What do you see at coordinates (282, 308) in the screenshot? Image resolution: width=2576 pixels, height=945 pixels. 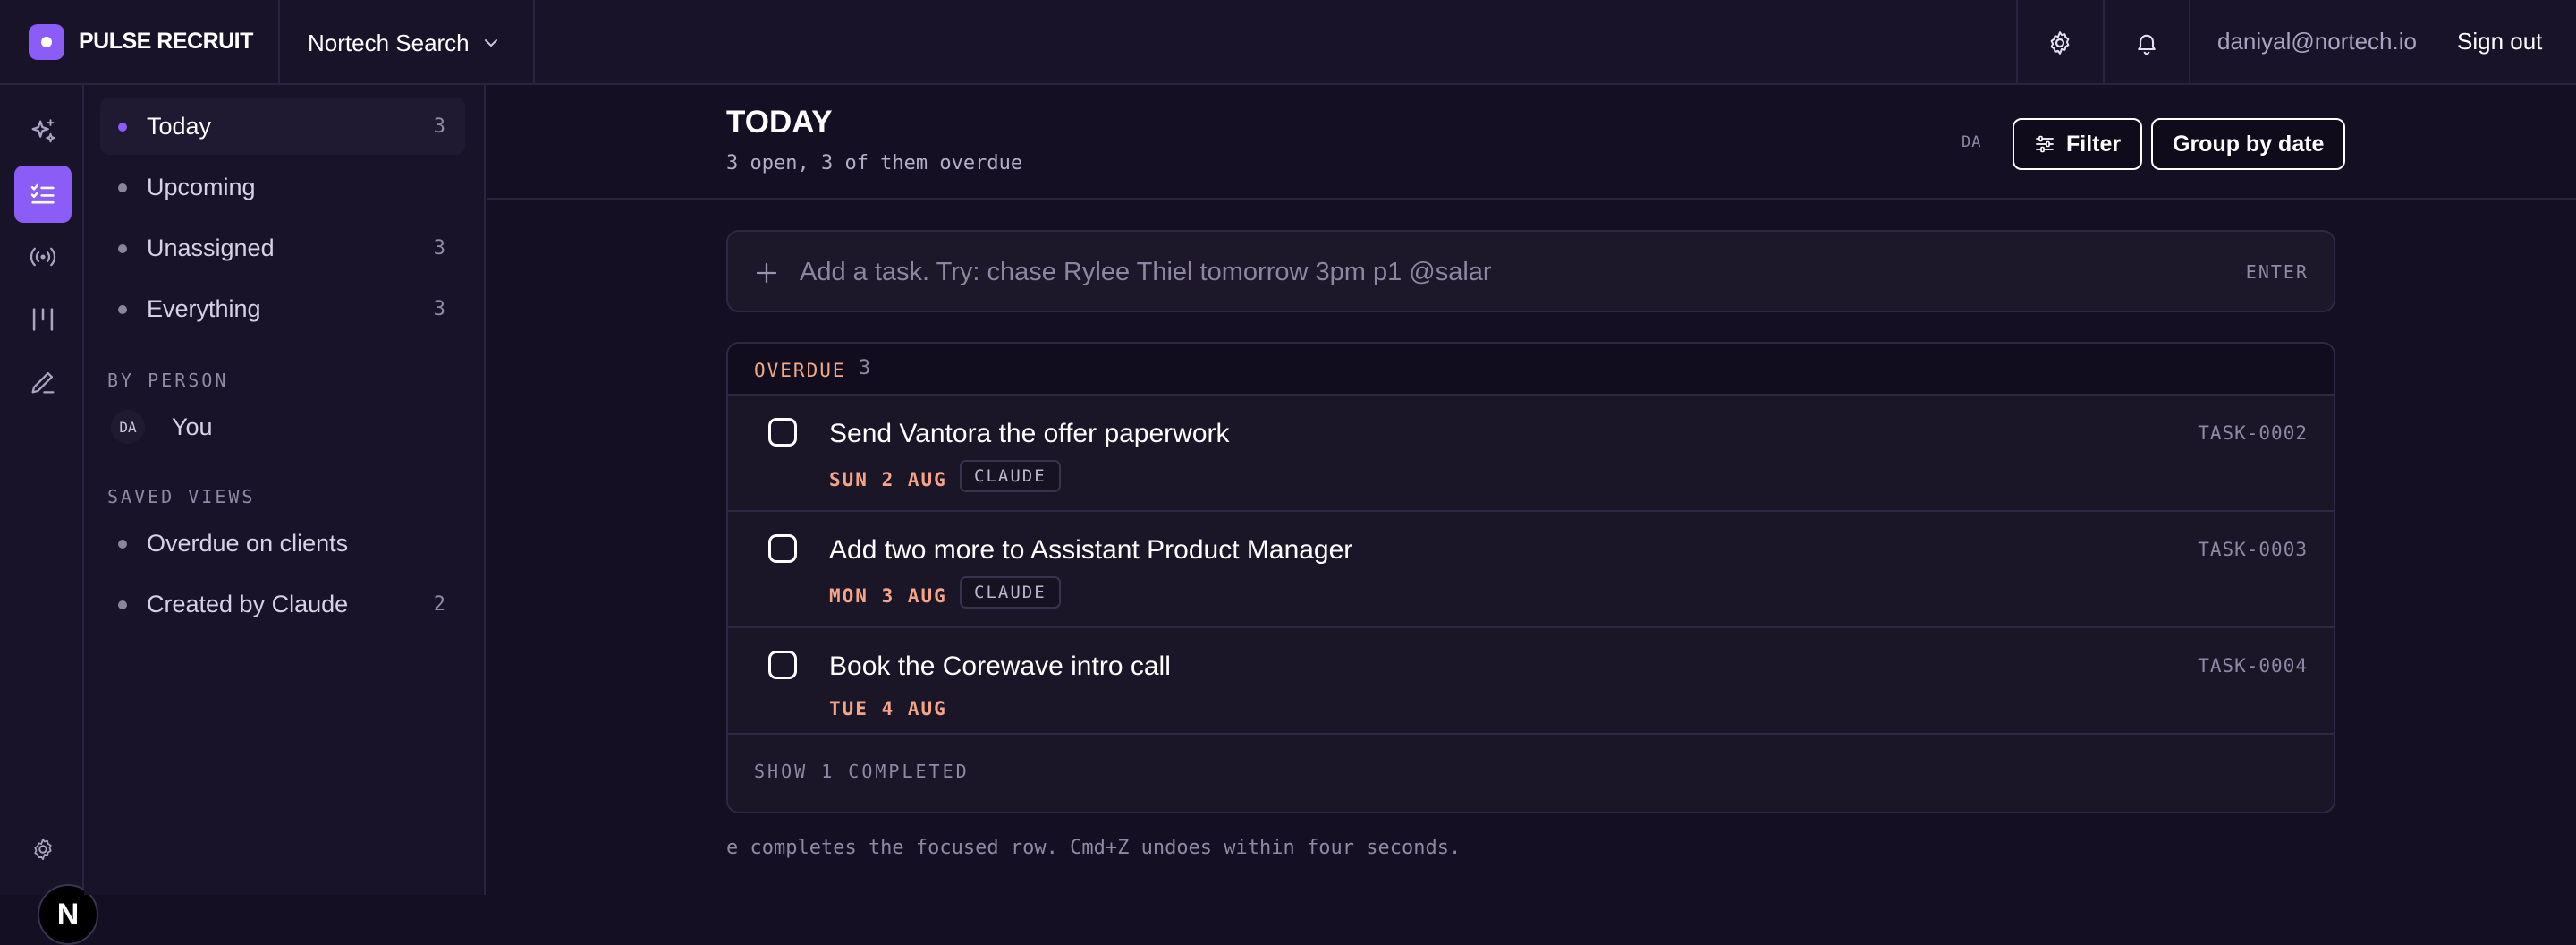 I see `sidebar-item-everything: Everything 3` at bounding box center [282, 308].